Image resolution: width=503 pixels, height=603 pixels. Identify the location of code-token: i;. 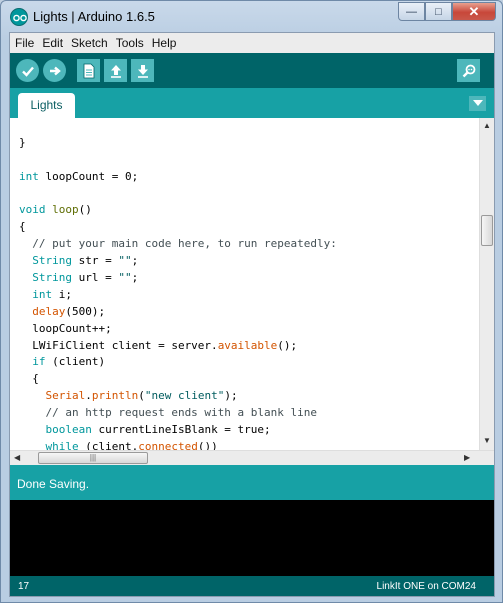
(62, 294).